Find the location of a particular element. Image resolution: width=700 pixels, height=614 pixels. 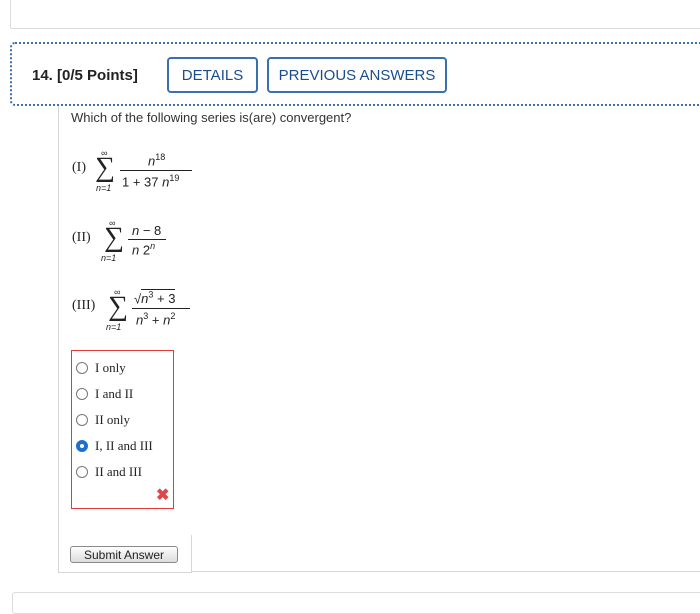

choice-label: I and II is located at coordinates (114, 393).